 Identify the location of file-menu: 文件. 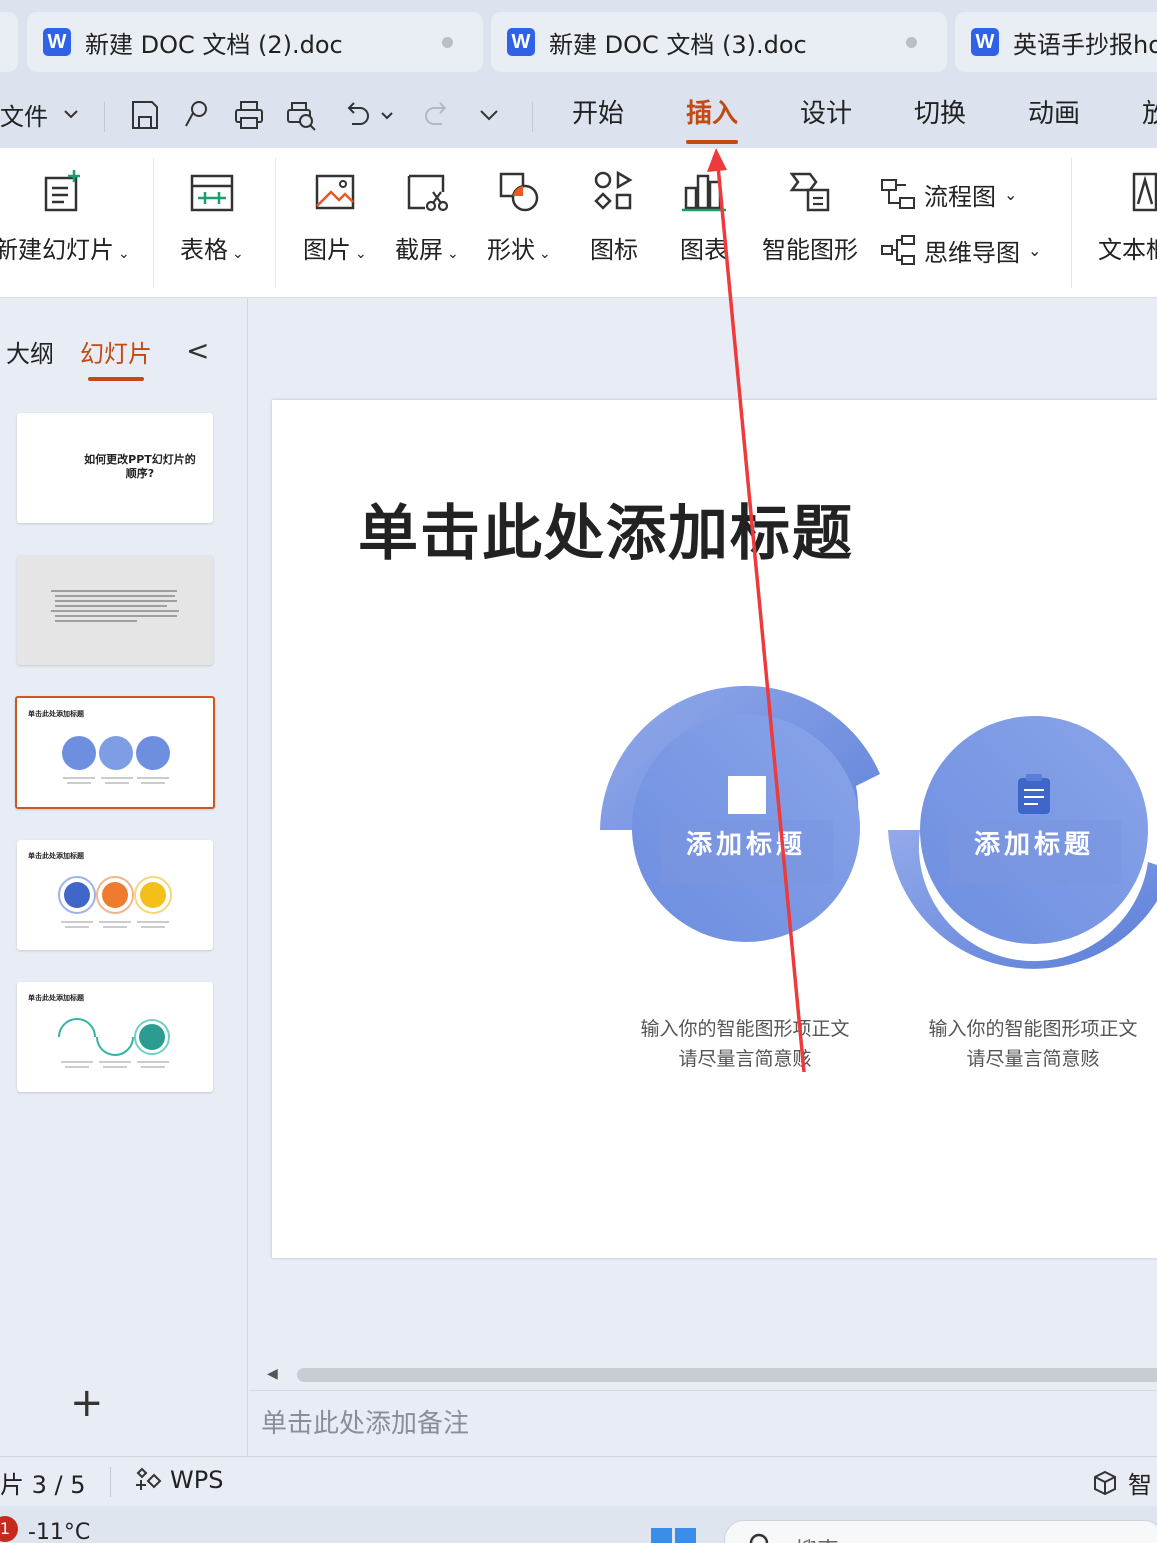
(40, 114).